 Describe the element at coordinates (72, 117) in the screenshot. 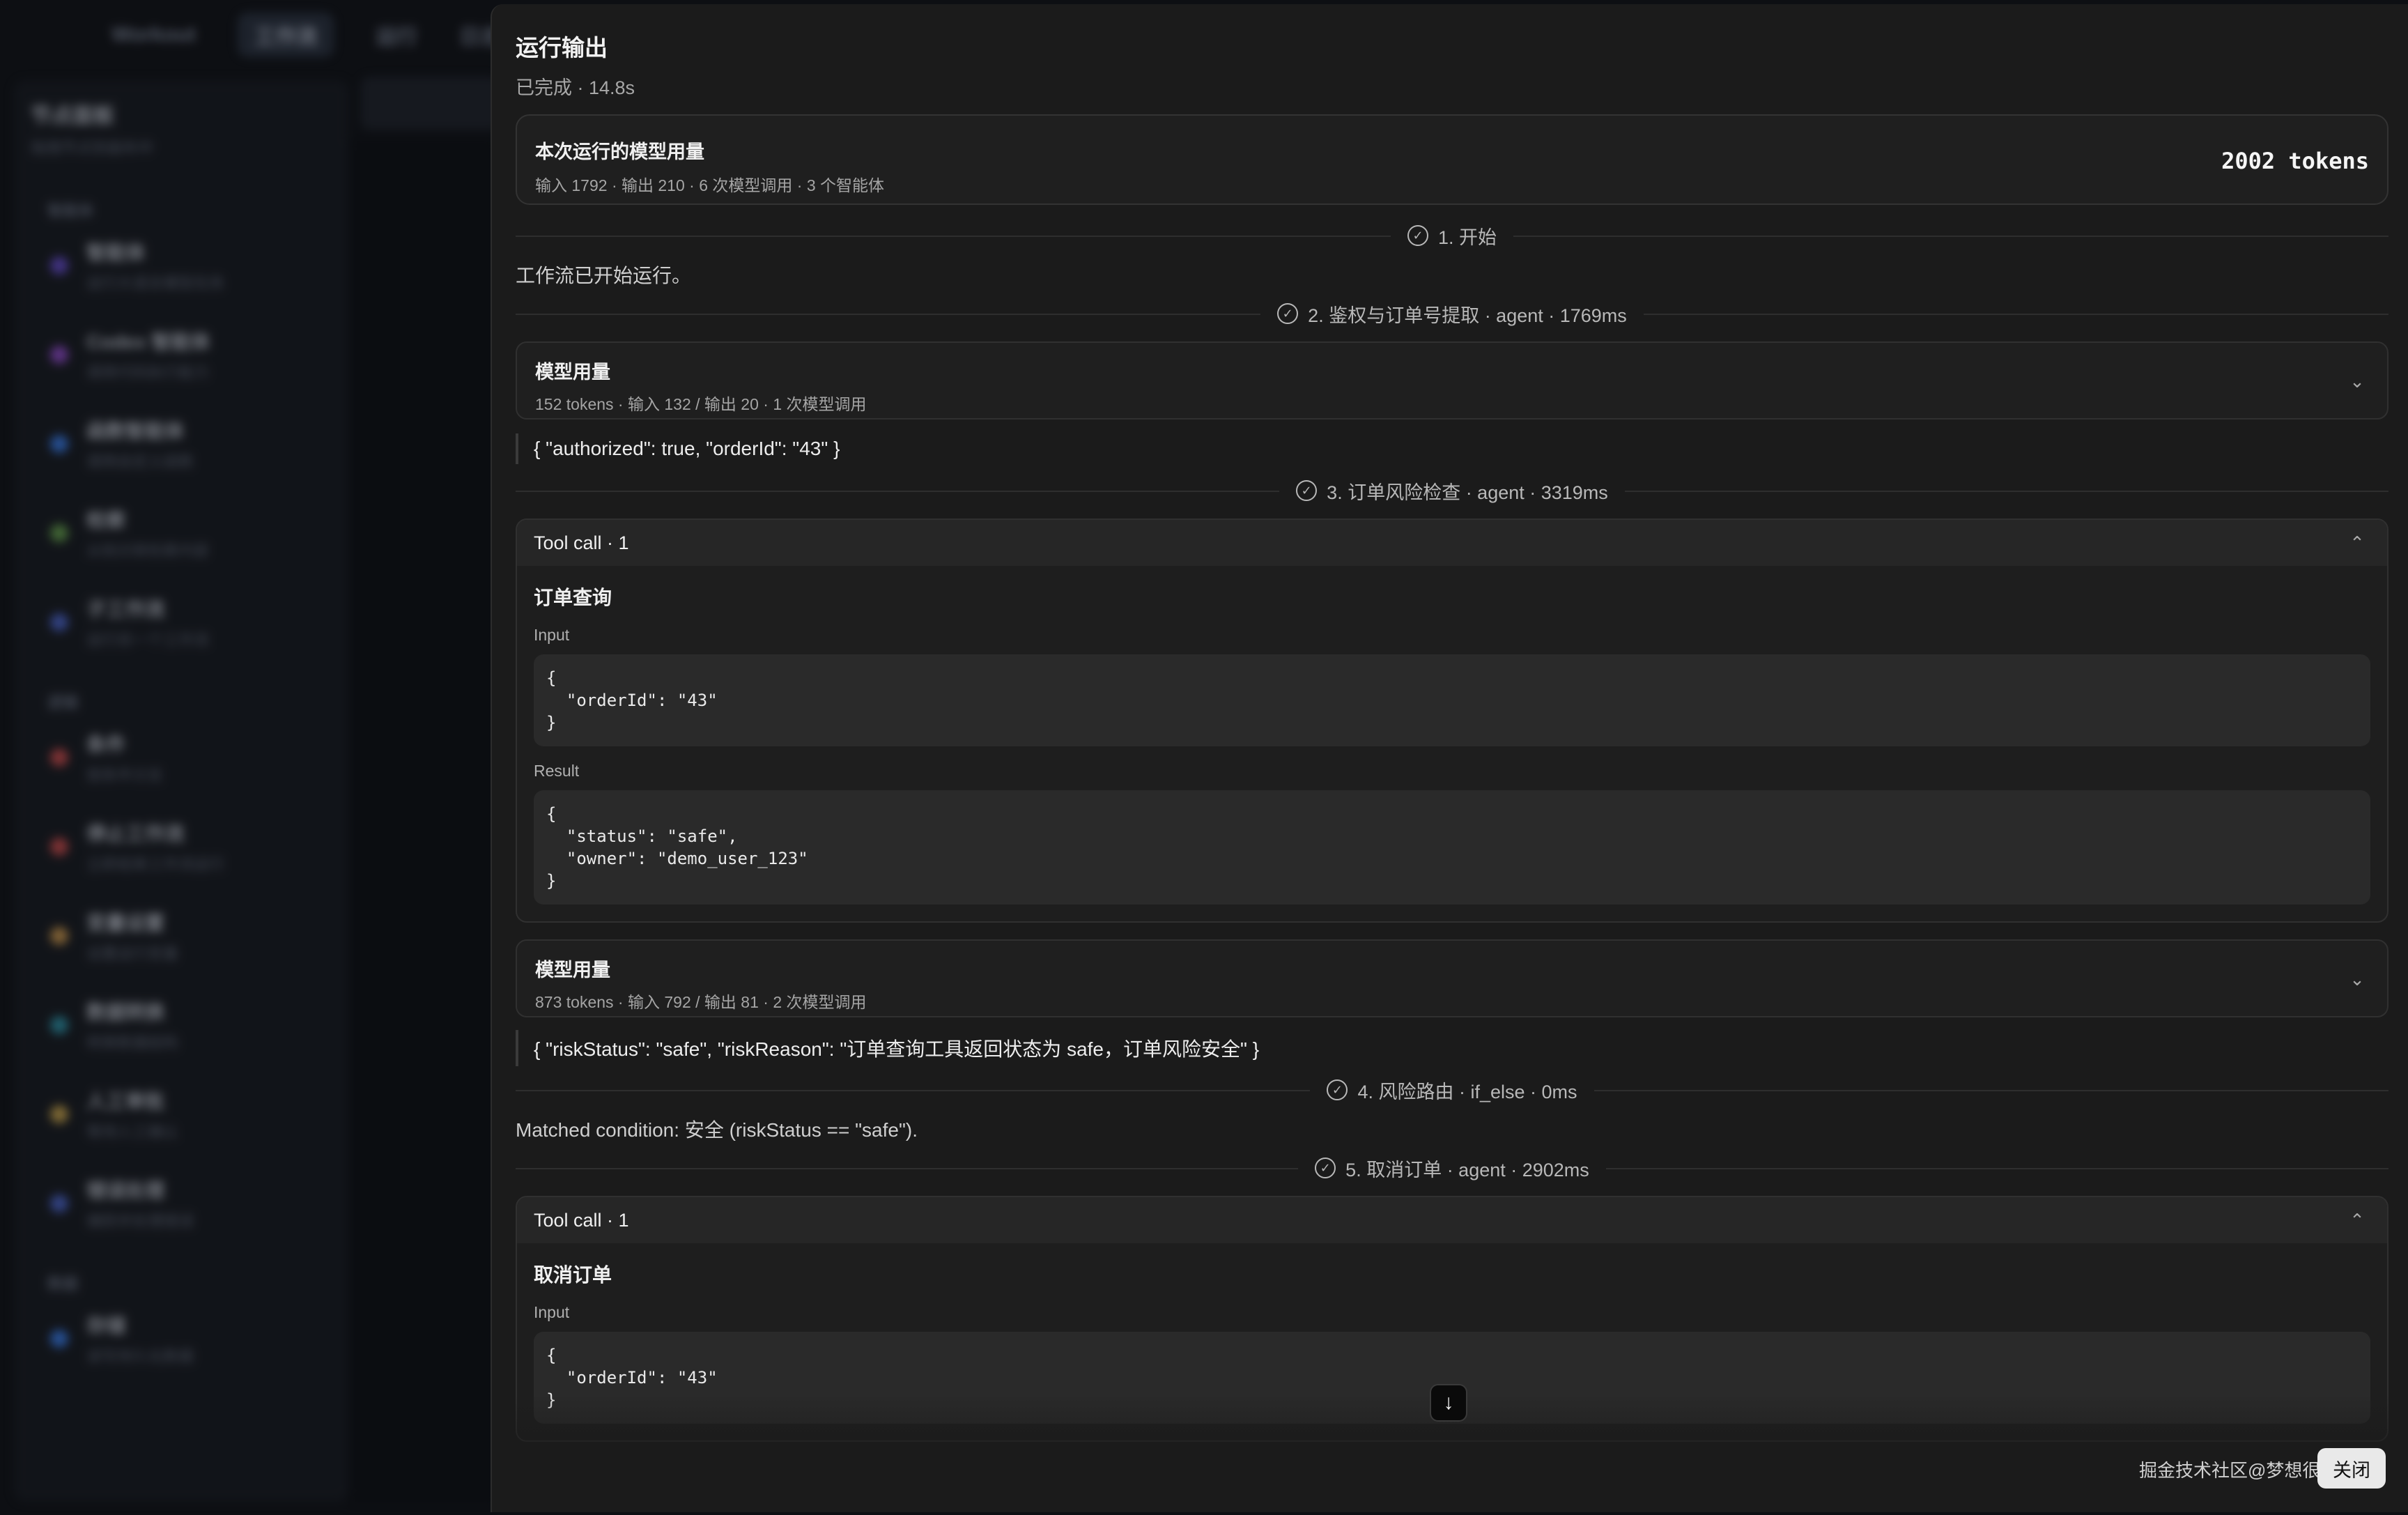

I see `bg-sidebar-title: 节点面板` at that location.